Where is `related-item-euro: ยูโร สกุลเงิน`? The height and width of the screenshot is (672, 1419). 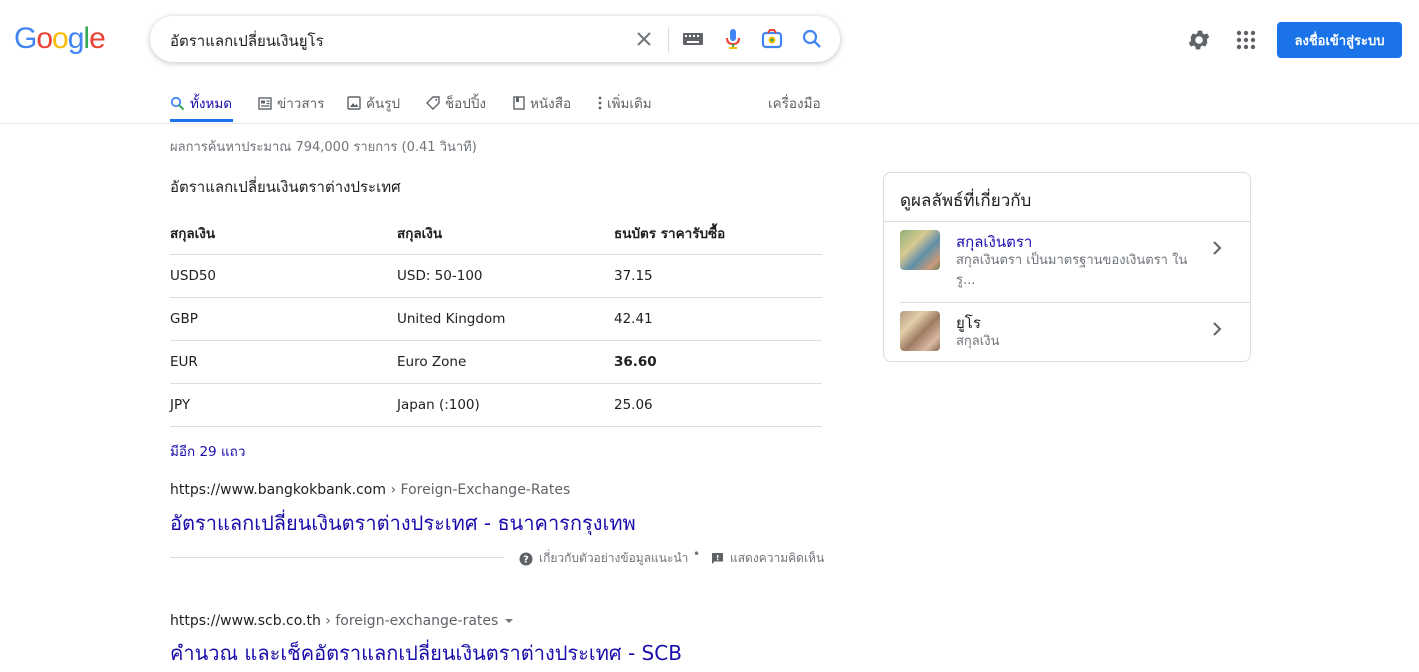 related-item-euro: ยูโร สกุลเงิน is located at coordinates (1067, 332).